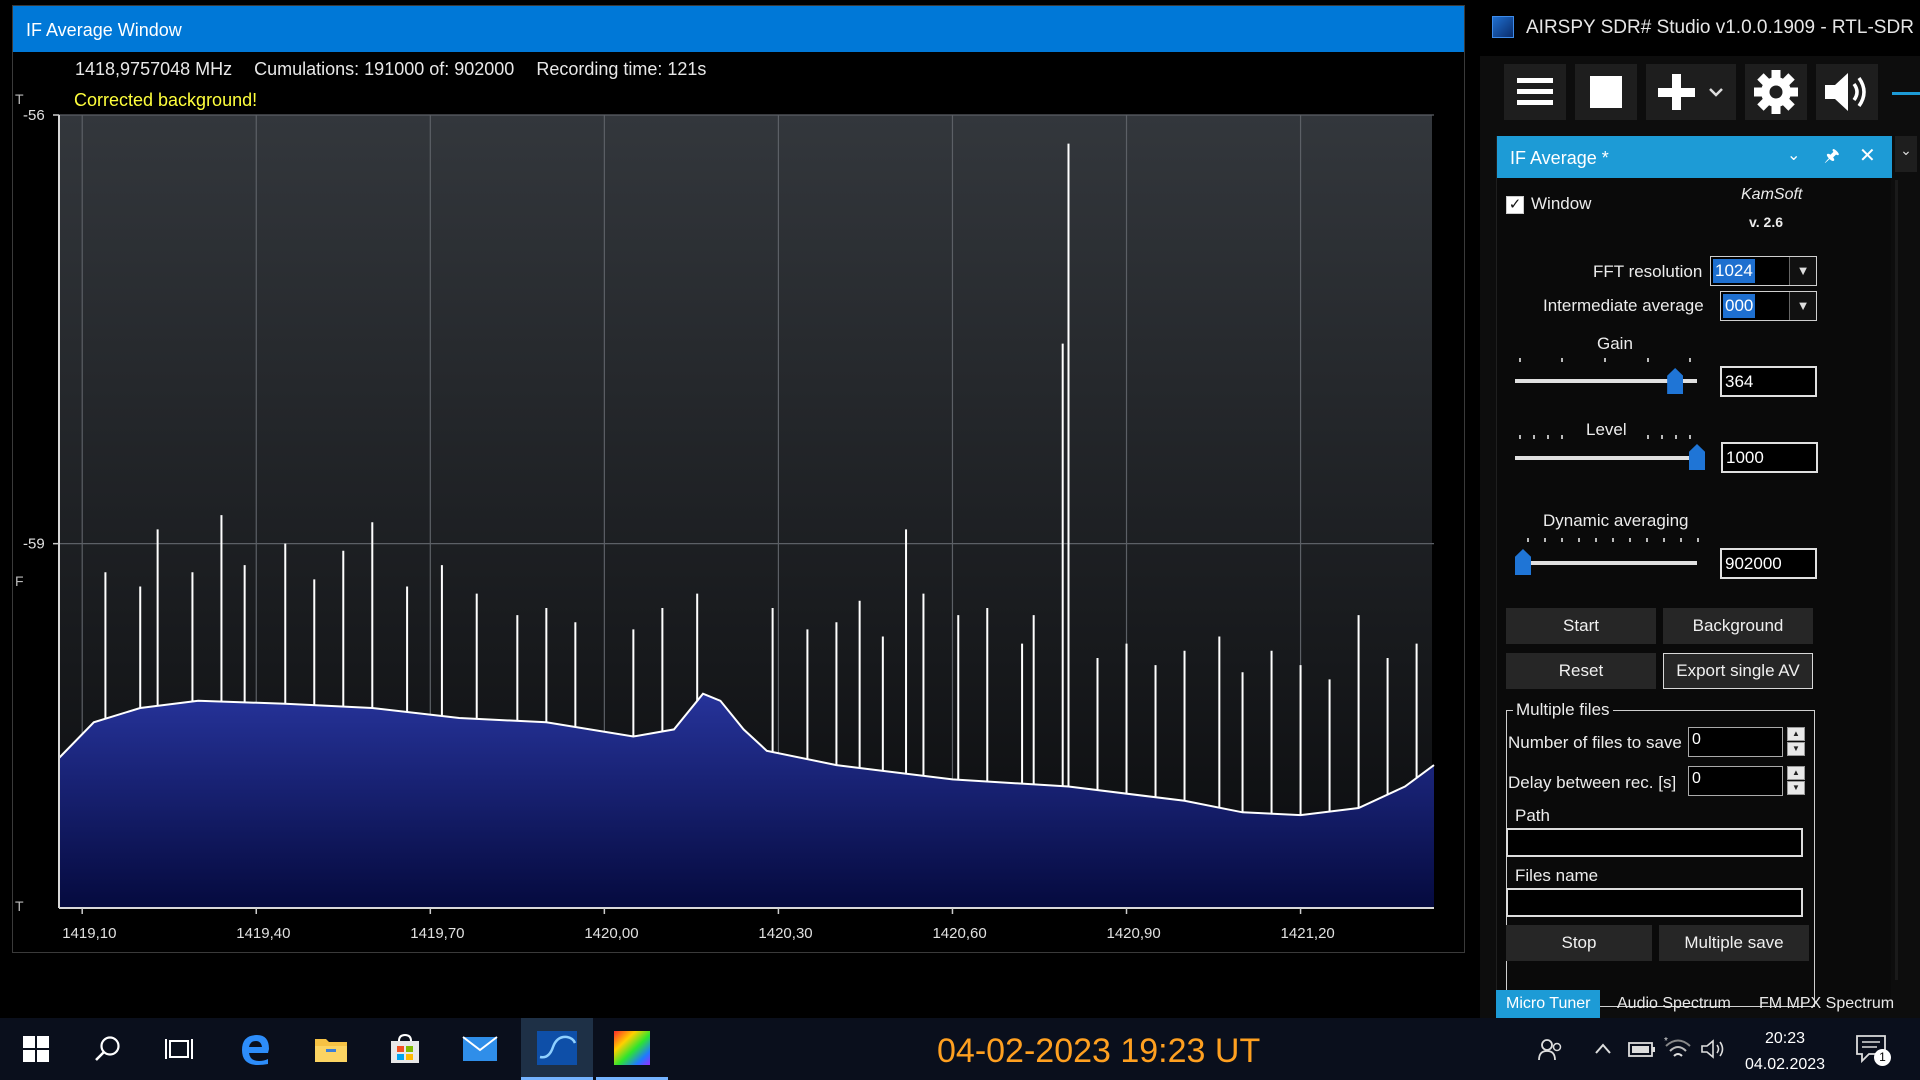 This screenshot has height=1080, width=1920. I want to click on window-checkbox-label: Window, so click(1561, 203).